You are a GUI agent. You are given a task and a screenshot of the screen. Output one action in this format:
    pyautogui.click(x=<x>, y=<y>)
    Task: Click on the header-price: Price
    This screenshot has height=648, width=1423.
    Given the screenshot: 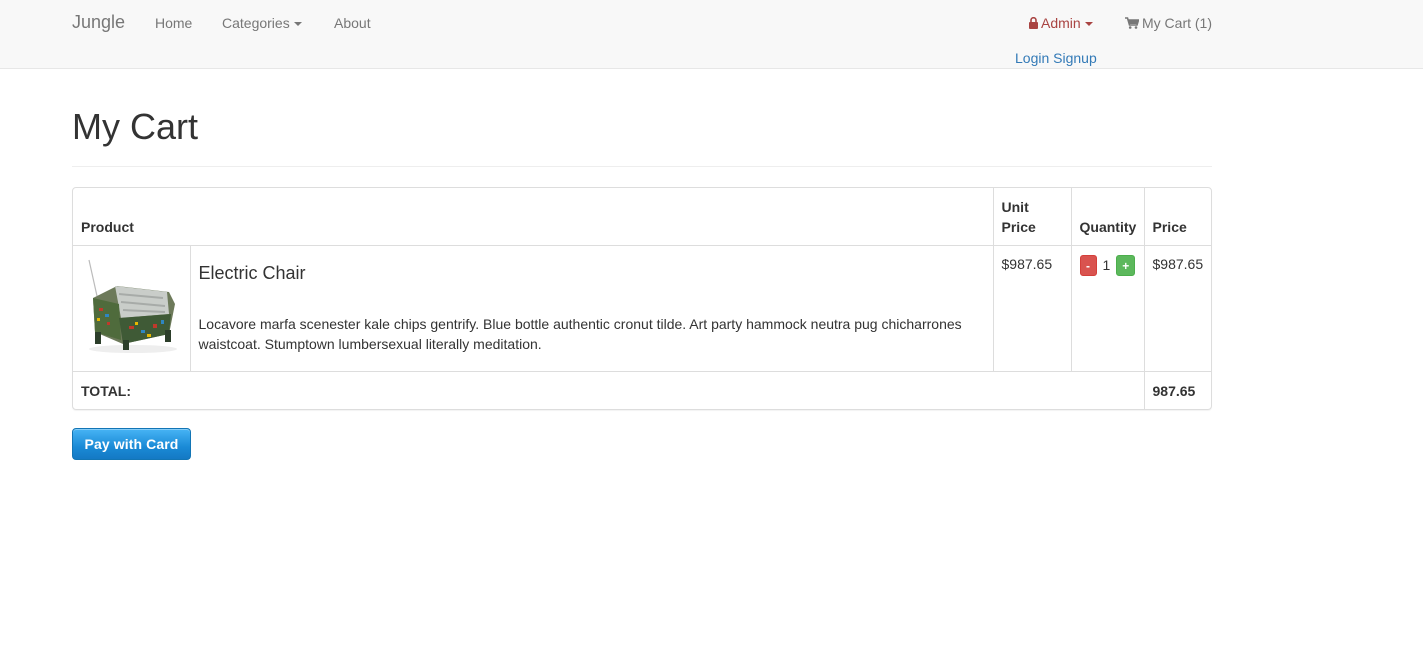 What is the action you would take?
    pyautogui.click(x=1177, y=217)
    